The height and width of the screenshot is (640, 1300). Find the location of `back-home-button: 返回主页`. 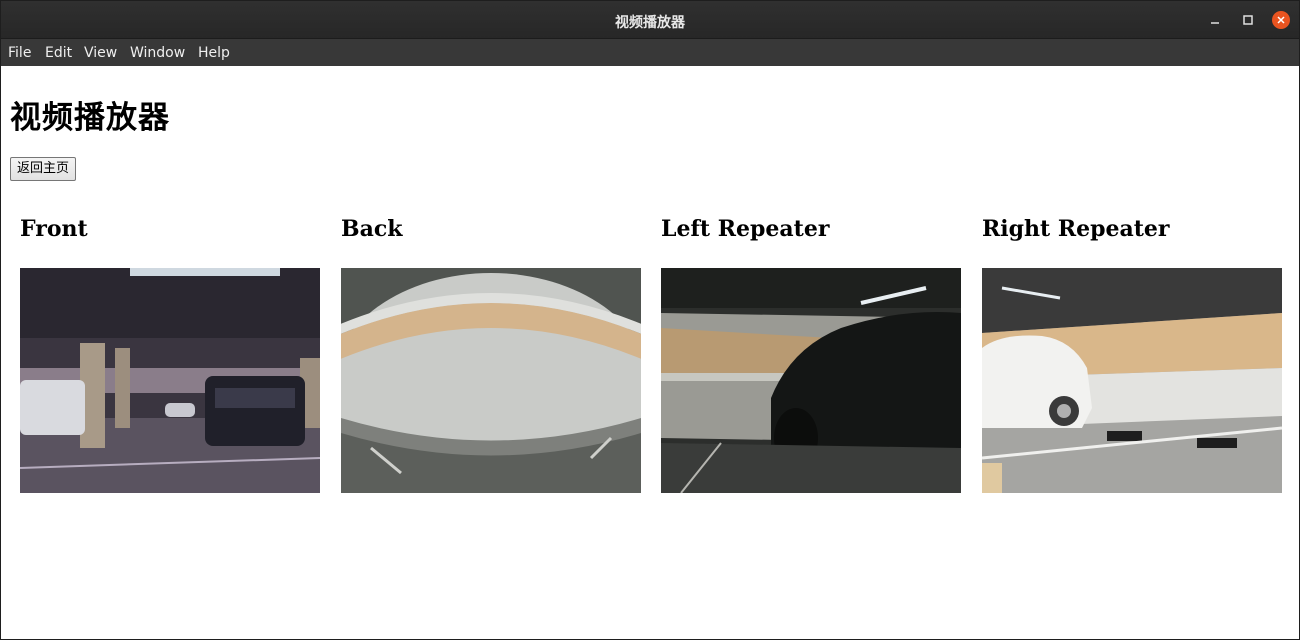

back-home-button: 返回主页 is located at coordinates (43, 169).